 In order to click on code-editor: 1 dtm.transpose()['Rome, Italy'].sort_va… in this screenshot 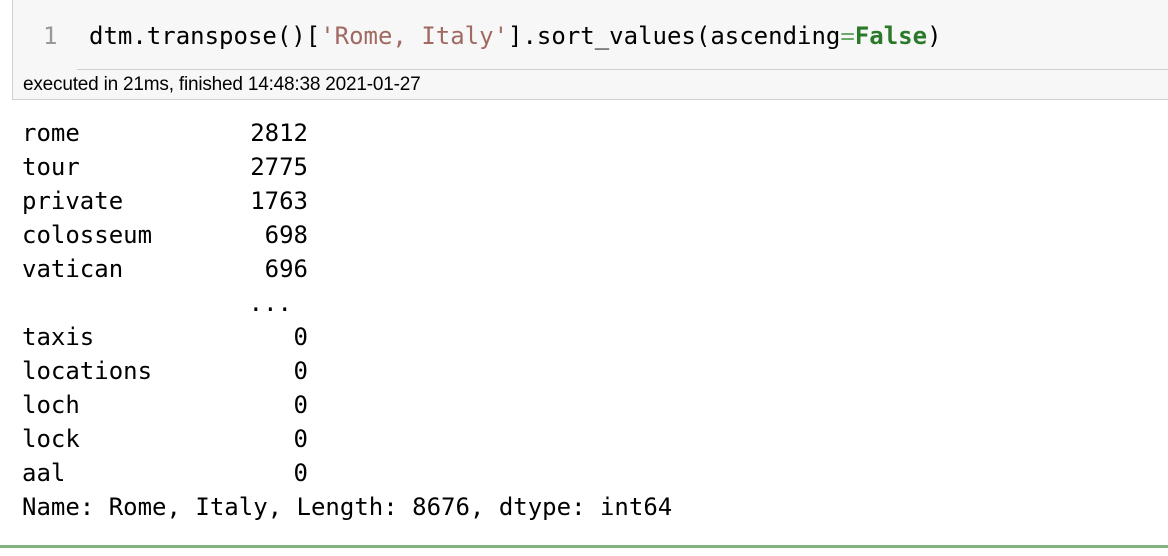, I will do `click(590, 35)`.